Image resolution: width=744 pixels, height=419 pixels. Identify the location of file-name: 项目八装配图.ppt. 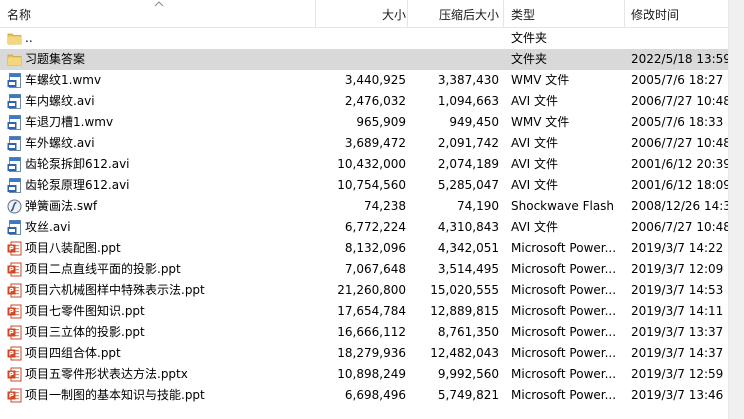
(73, 248).